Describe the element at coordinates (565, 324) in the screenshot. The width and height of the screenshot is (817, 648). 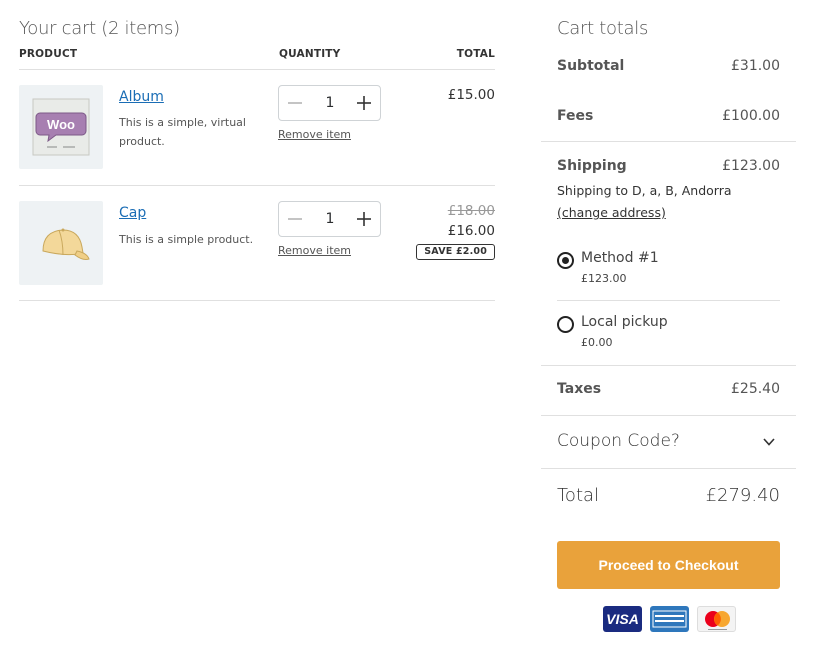
I see `radio-unselected-icon` at that location.